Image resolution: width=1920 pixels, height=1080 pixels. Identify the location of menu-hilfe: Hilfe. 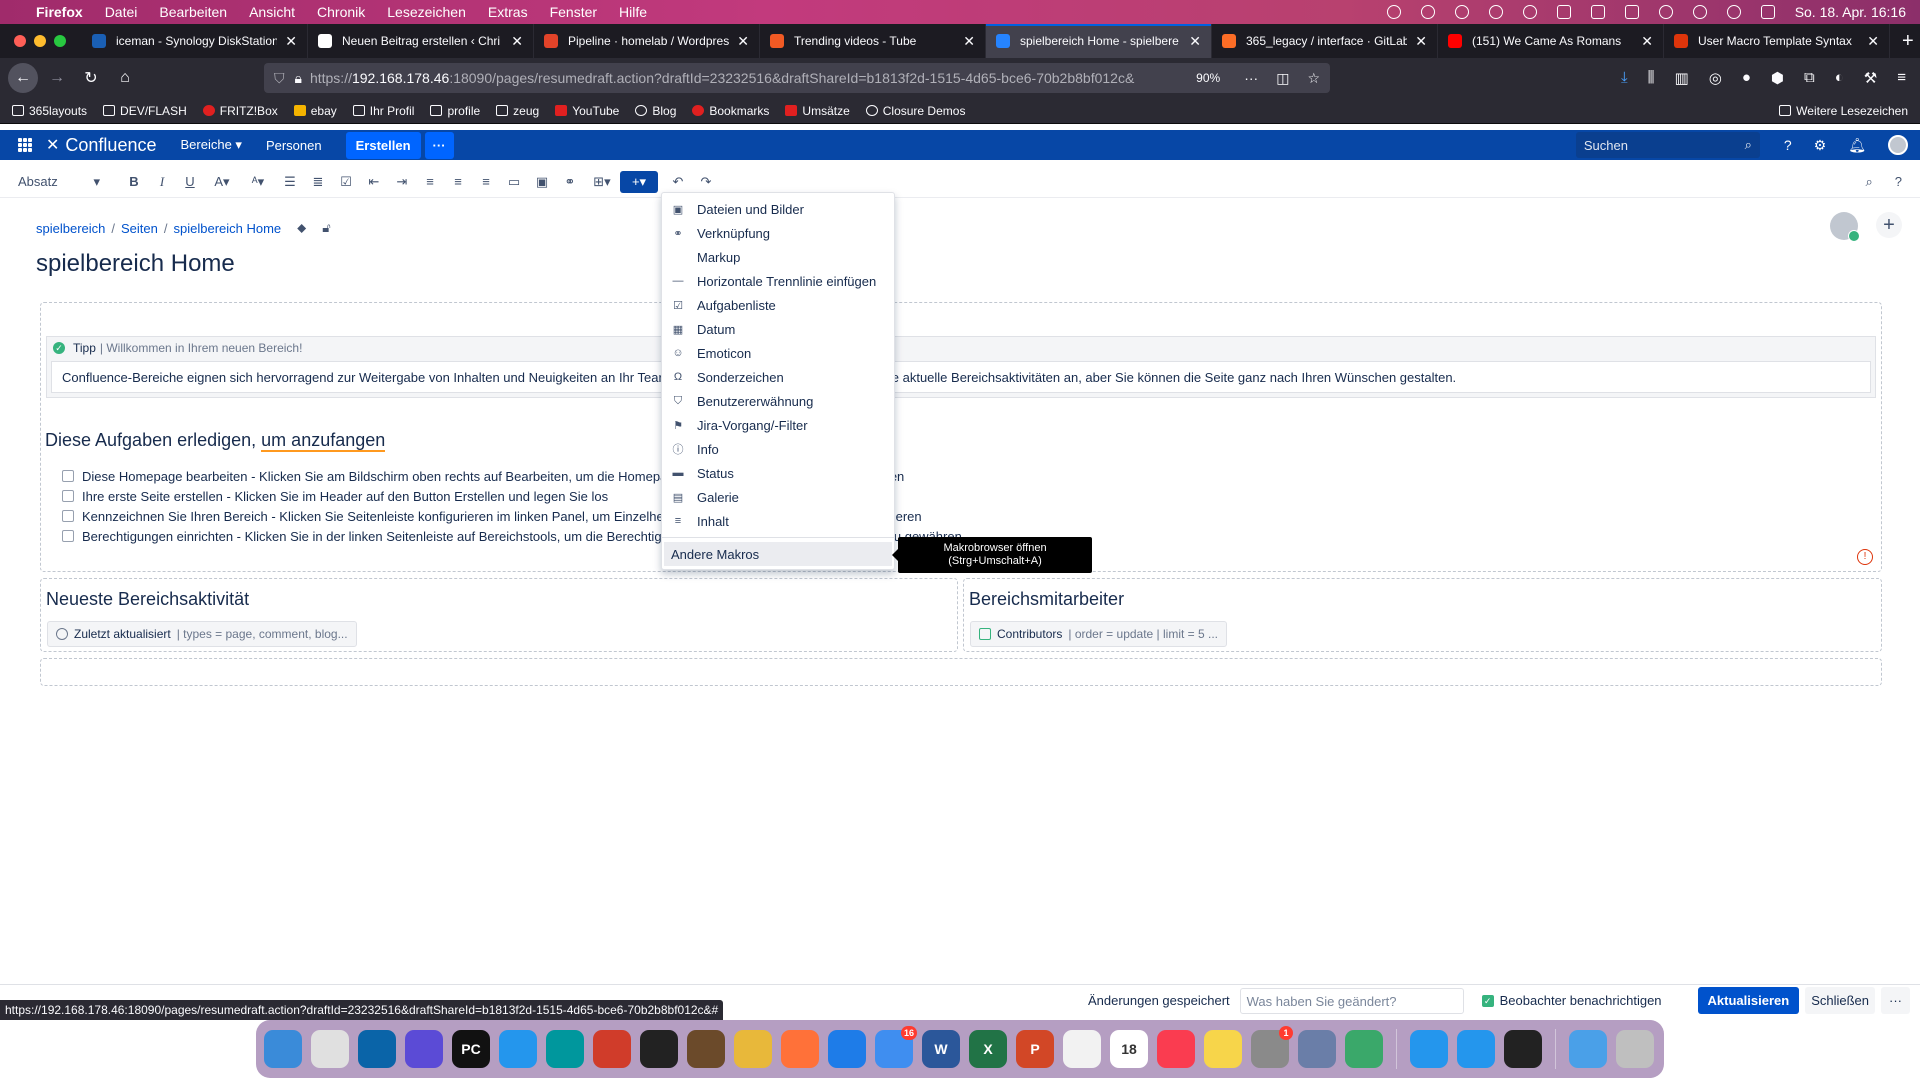
(633, 12).